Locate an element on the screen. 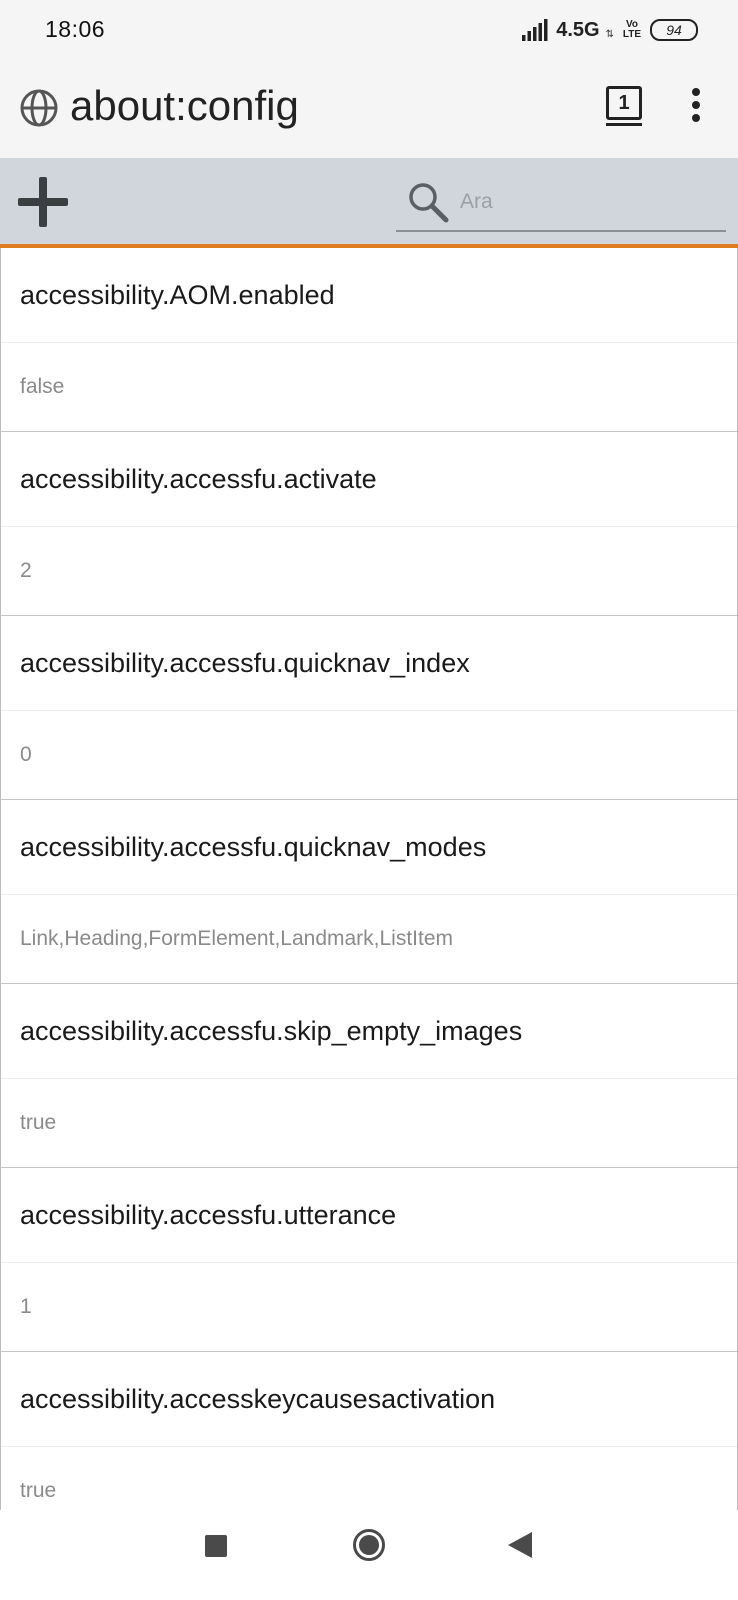  pref-value: 0 is located at coordinates (26, 754).